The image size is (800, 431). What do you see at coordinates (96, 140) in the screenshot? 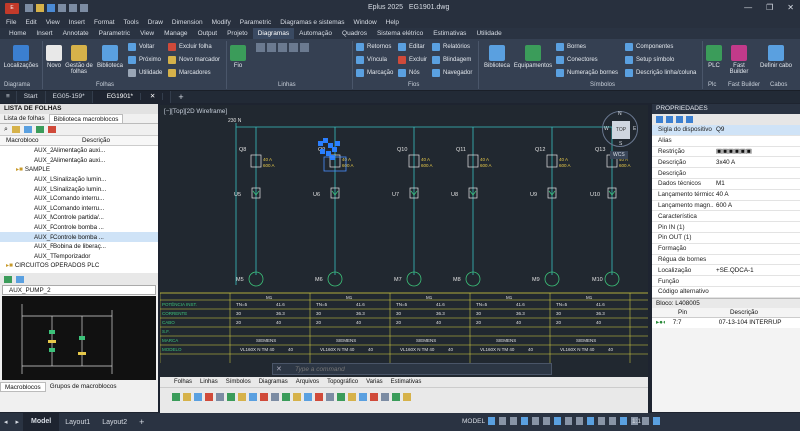
I see `header-descricao: Descrição` at bounding box center [96, 140].